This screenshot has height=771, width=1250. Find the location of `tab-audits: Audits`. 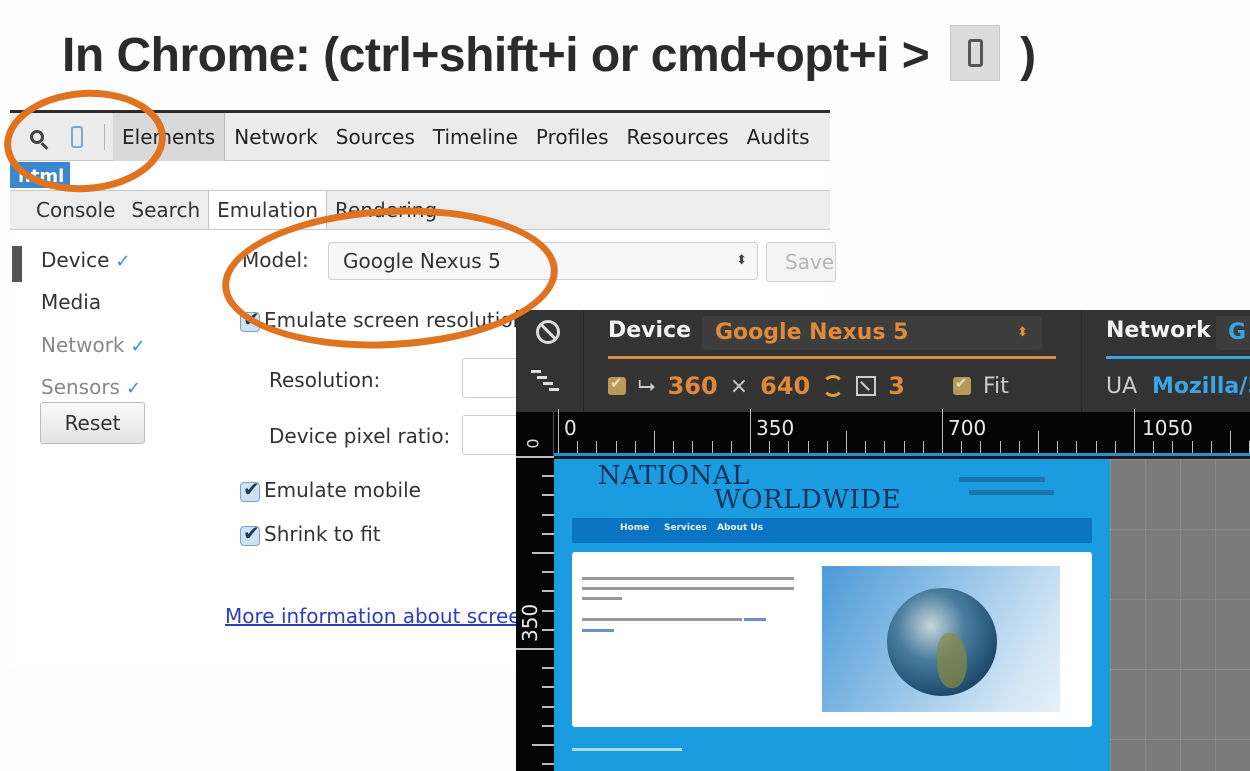

tab-audits: Audits is located at coordinates (778, 137).